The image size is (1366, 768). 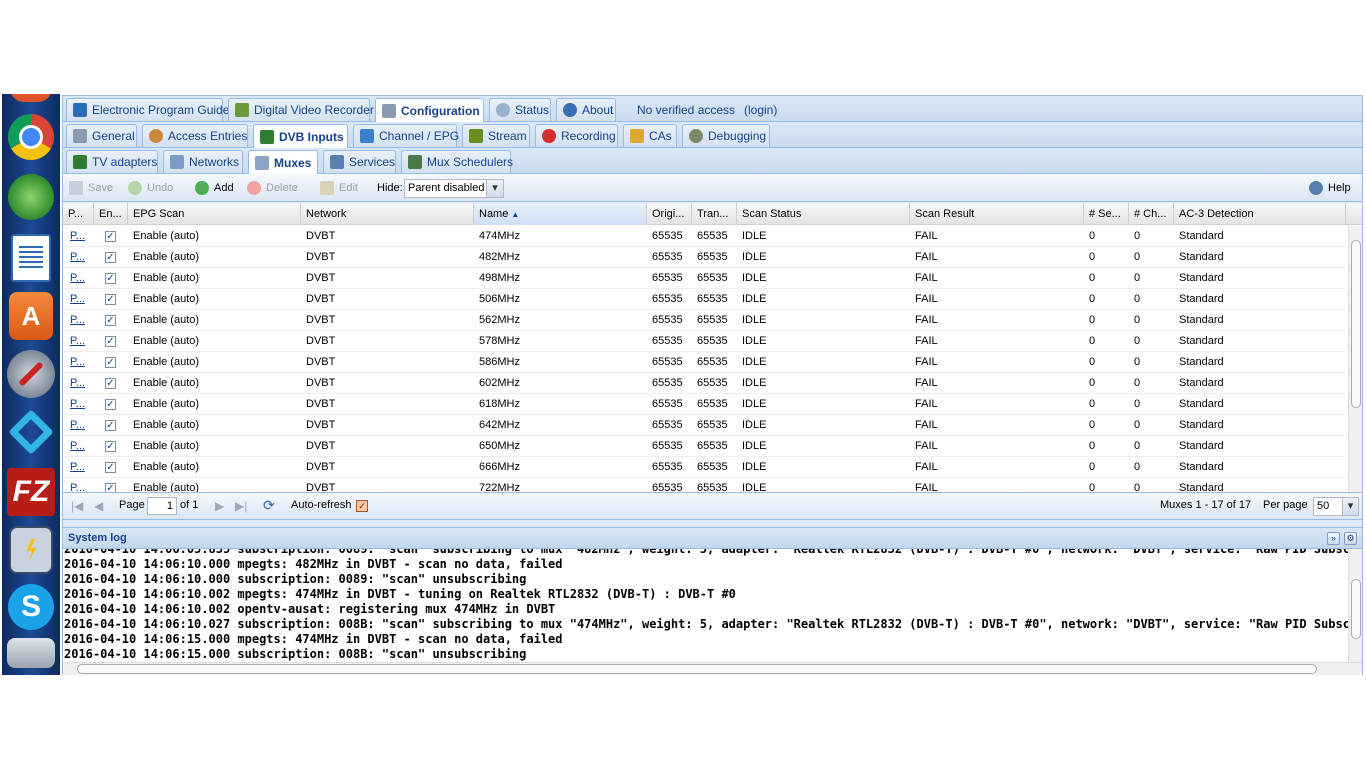 I want to click on tab-configuration: Configuration, so click(x=429, y=110).